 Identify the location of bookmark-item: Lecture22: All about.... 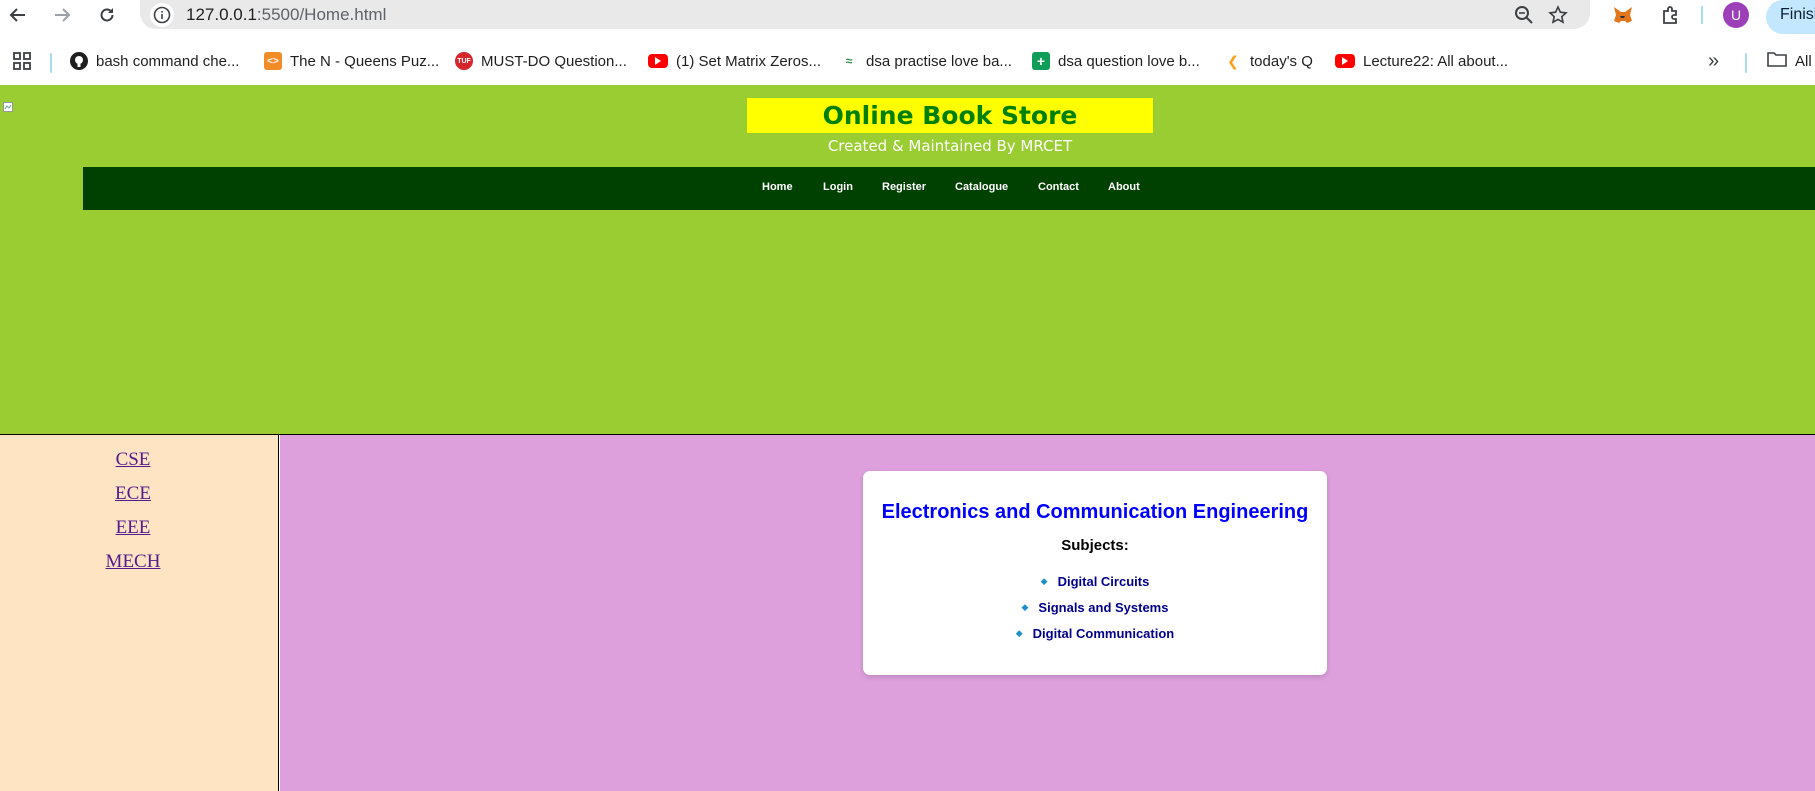
(1421, 61).